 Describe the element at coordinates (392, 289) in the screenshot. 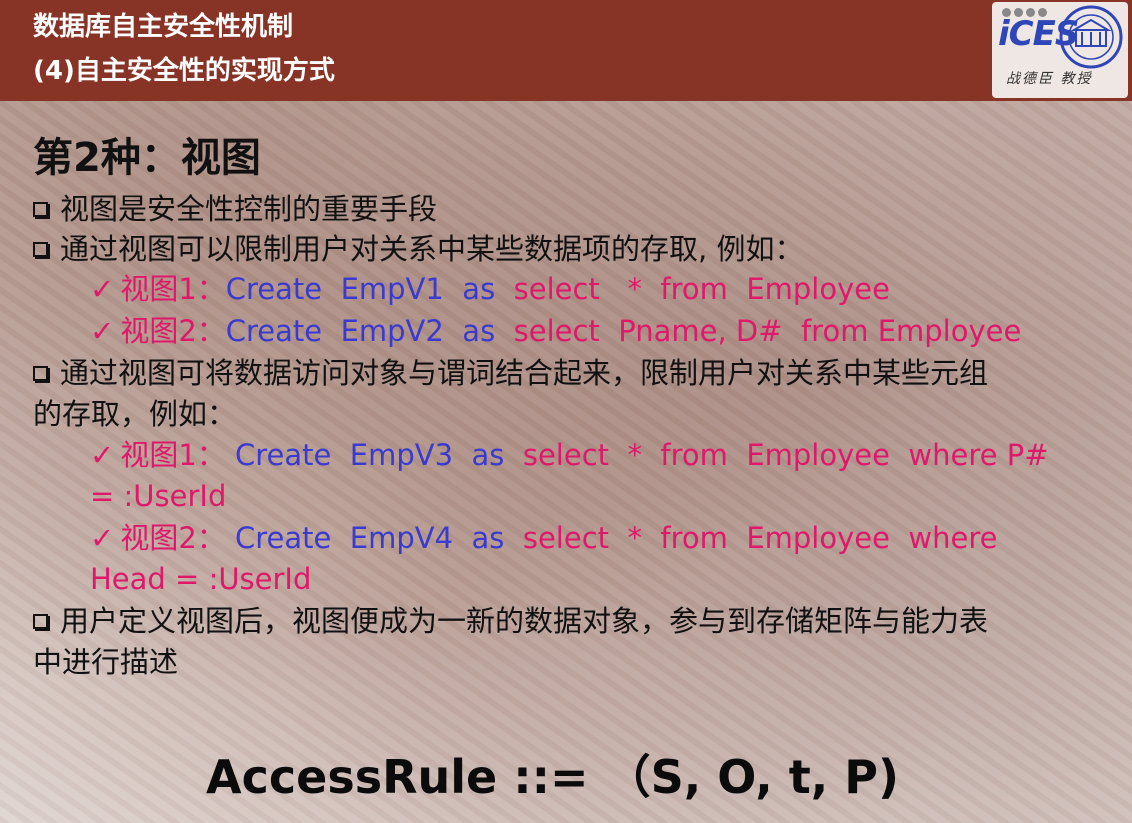

I see `view-name: EmpV1` at that location.